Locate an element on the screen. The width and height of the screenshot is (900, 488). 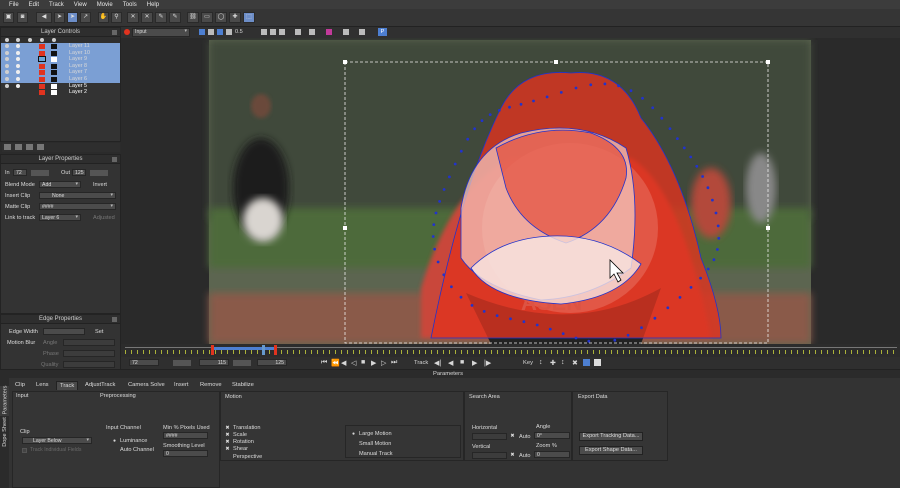
transform-tool-icon: ⬚ is located at coordinates (249, 17).